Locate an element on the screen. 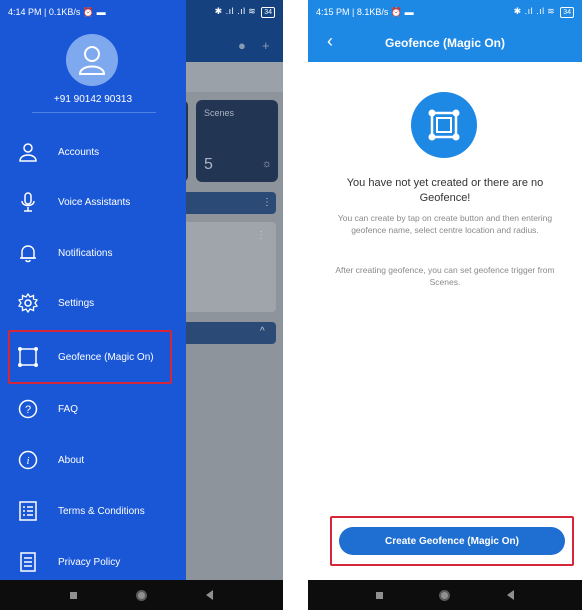 This screenshot has width=582, height=610. menu-item-label: Geofence (Magic On) is located at coordinates (106, 357).